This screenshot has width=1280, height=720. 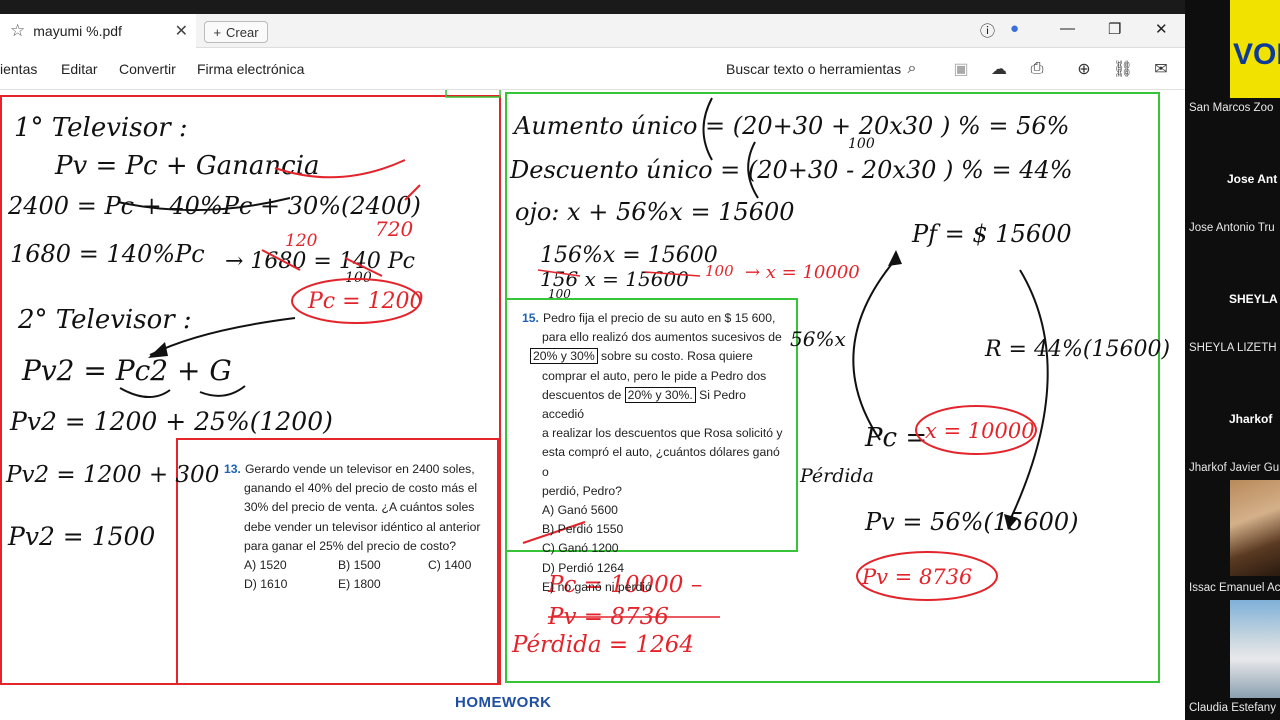 What do you see at coordinates (112, 475) in the screenshot?
I see `hw-eq6: Pv2 = 1200 + 300` at bounding box center [112, 475].